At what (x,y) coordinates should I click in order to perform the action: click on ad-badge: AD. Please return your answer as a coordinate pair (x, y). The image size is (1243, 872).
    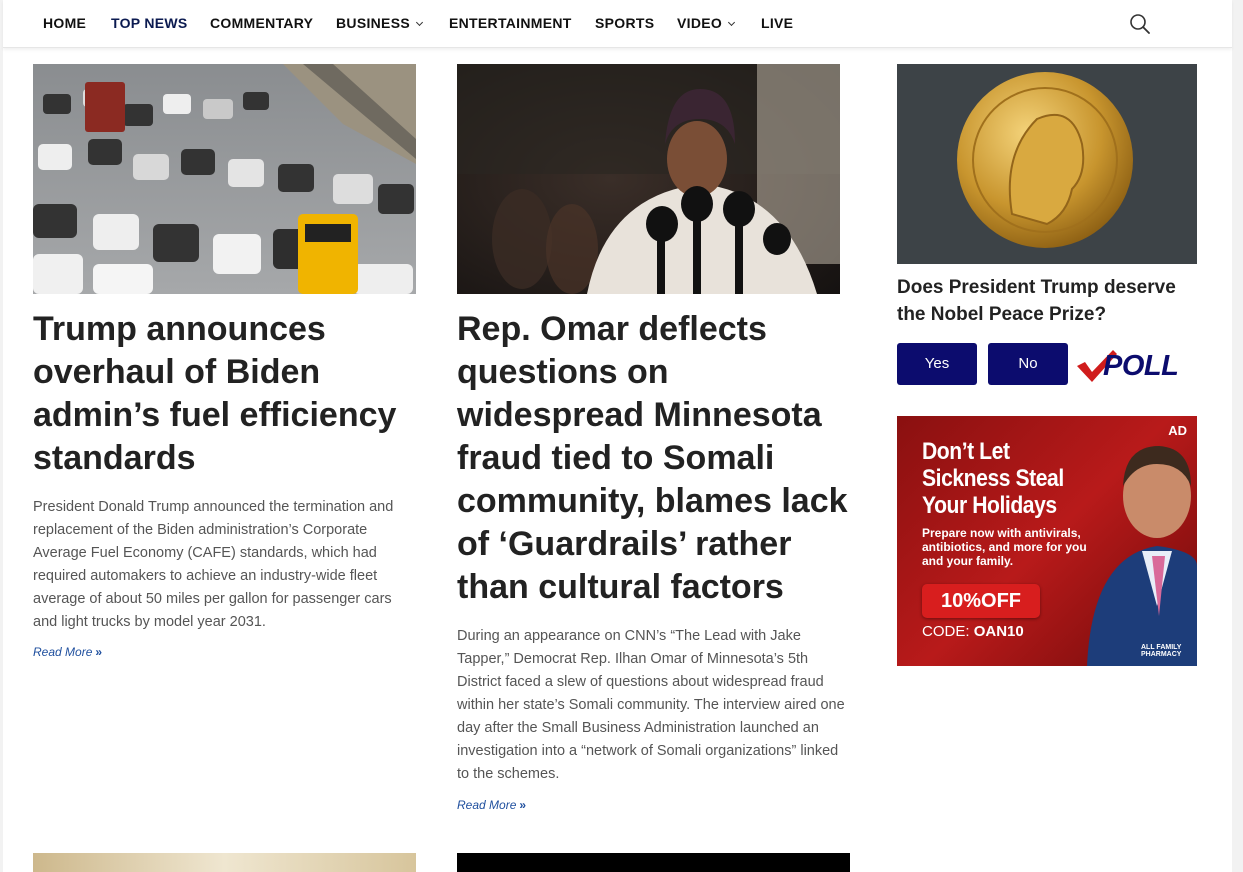
    Looking at the image, I should click on (1177, 430).